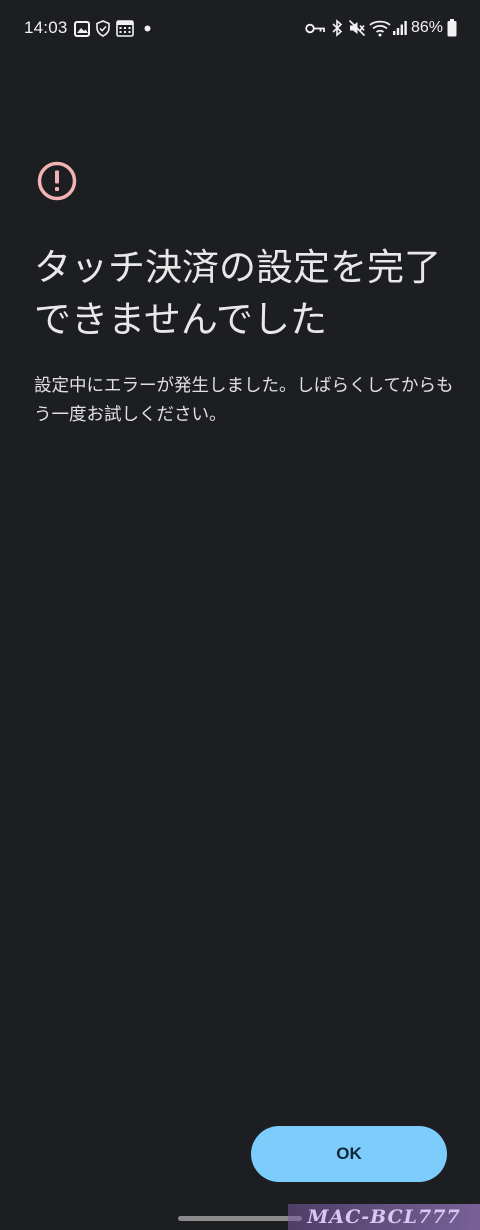 This screenshot has height=1230, width=480. I want to click on signal-icon, so click(400, 28).